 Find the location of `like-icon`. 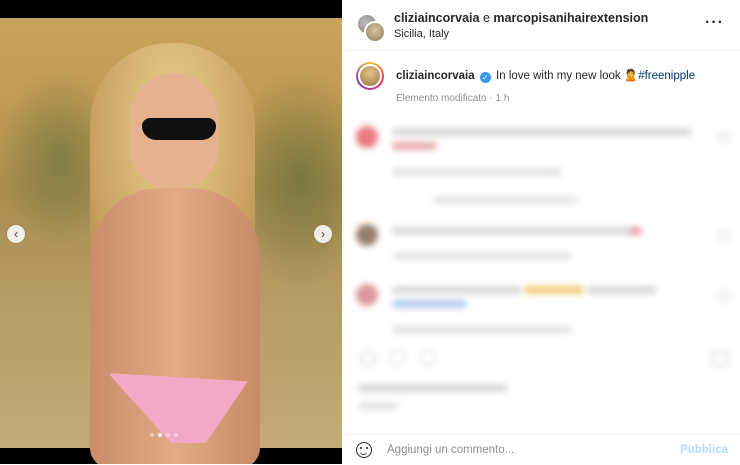

like-icon is located at coordinates (368, 358).